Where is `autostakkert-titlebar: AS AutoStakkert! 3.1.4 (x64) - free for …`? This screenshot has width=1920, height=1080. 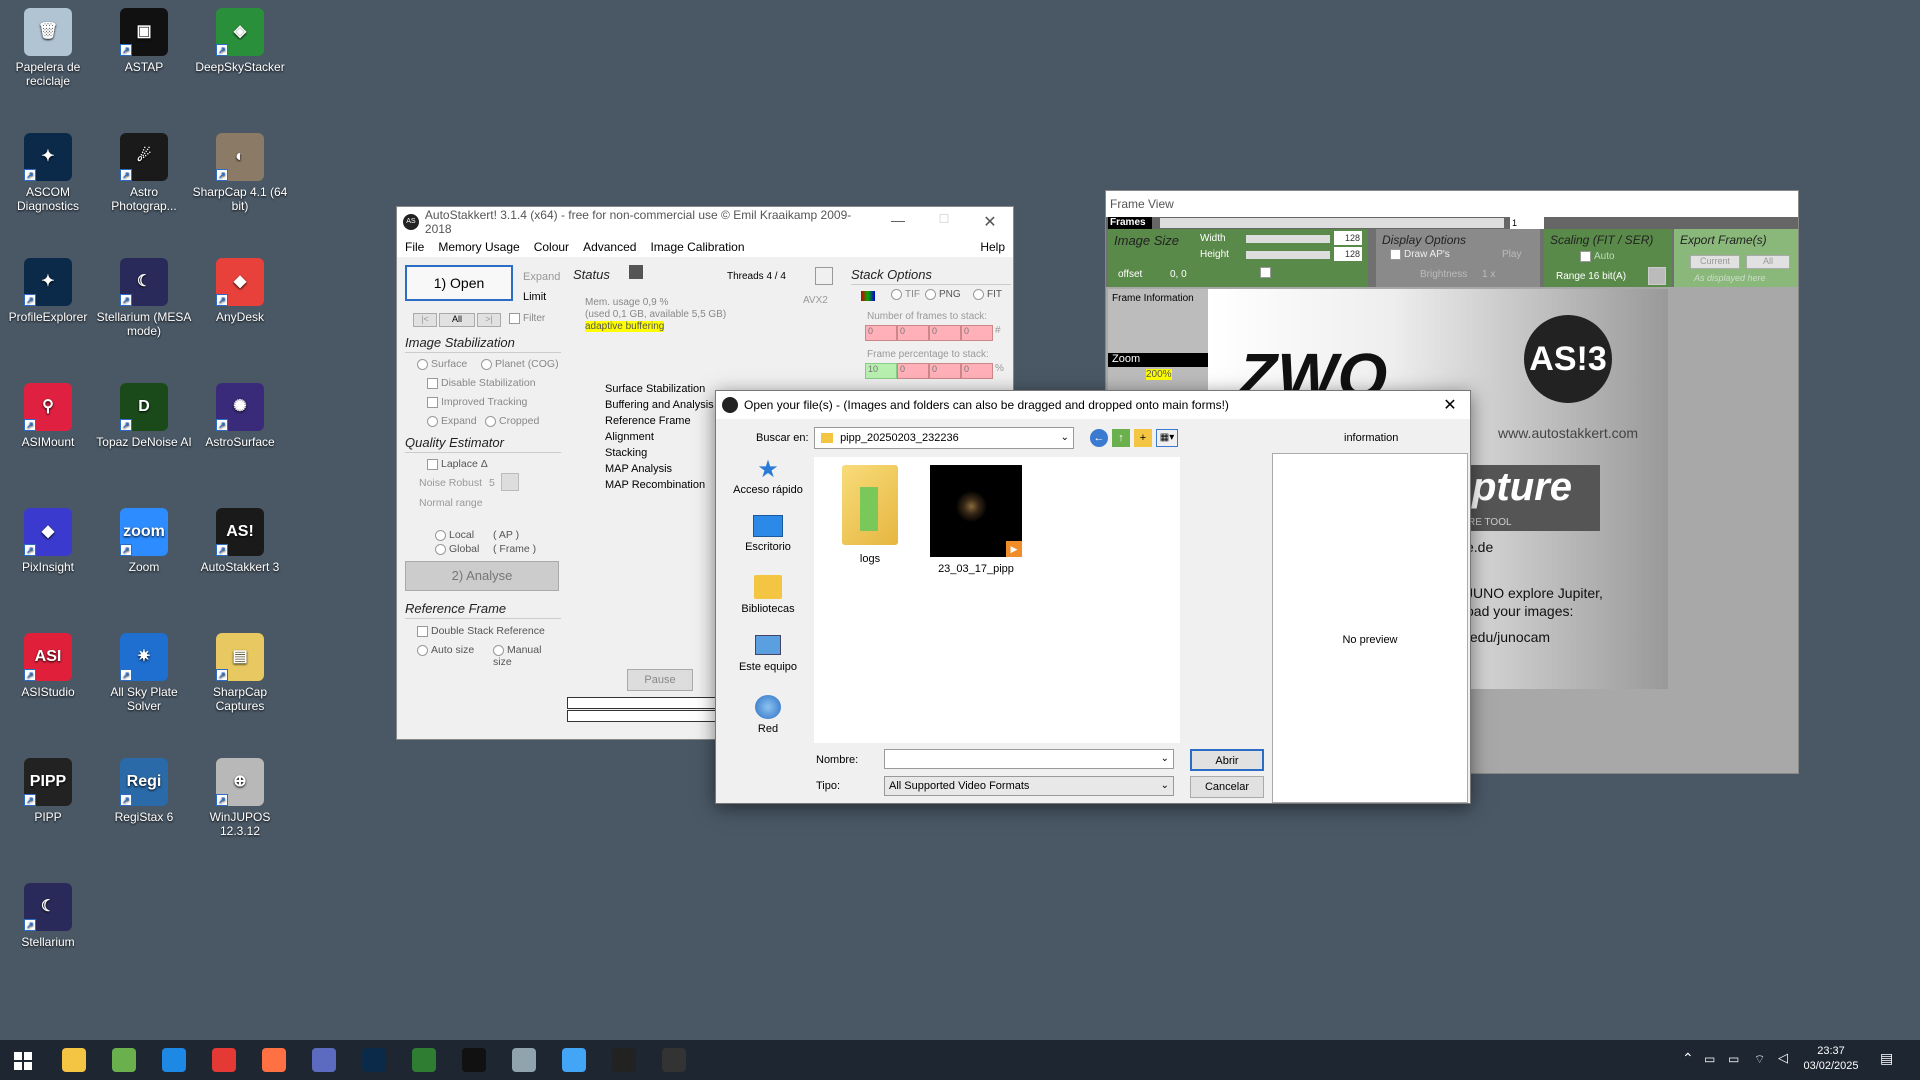 autostakkert-titlebar: AS AutoStakkert! 3.1.4 (x64) - free for … is located at coordinates (705, 222).